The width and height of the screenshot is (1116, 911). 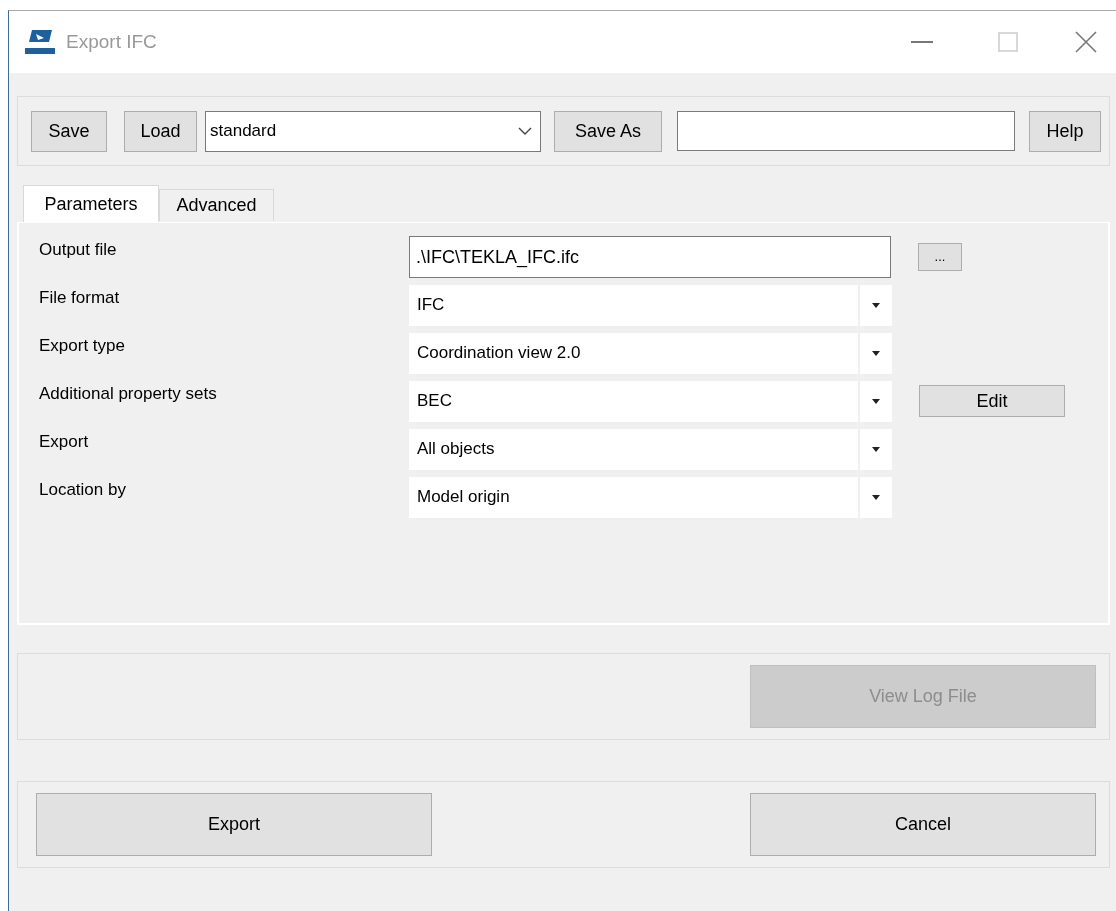 What do you see at coordinates (525, 131) in the screenshot?
I see `chevron-icon` at bounding box center [525, 131].